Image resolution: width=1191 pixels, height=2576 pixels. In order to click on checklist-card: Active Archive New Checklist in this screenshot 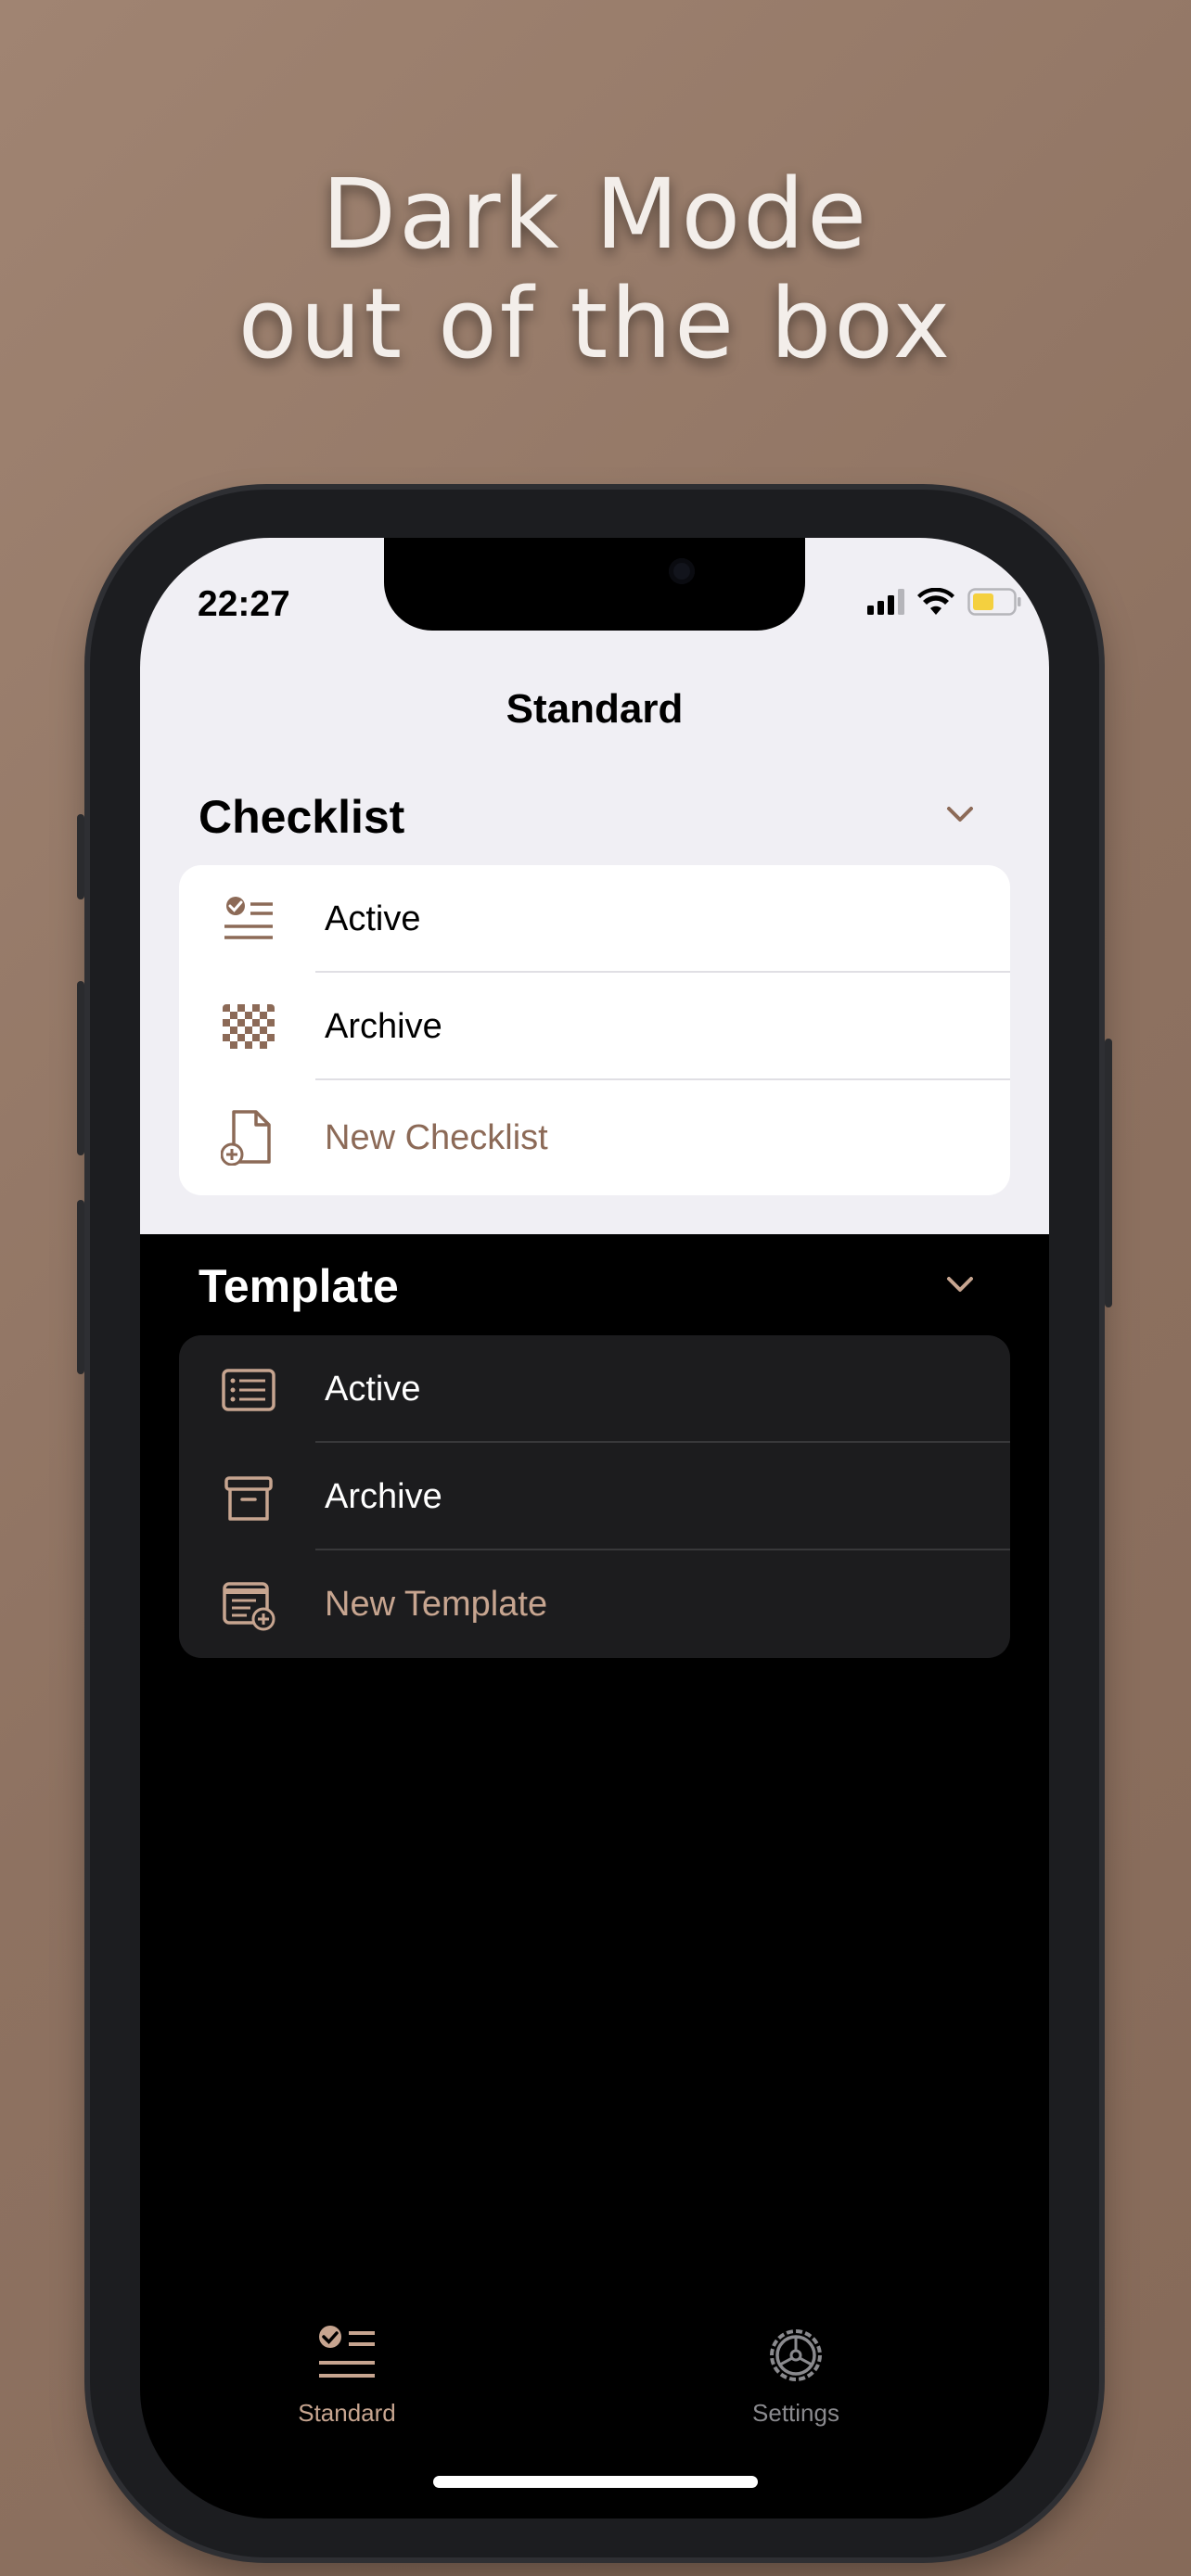, I will do `click(594, 1030)`.